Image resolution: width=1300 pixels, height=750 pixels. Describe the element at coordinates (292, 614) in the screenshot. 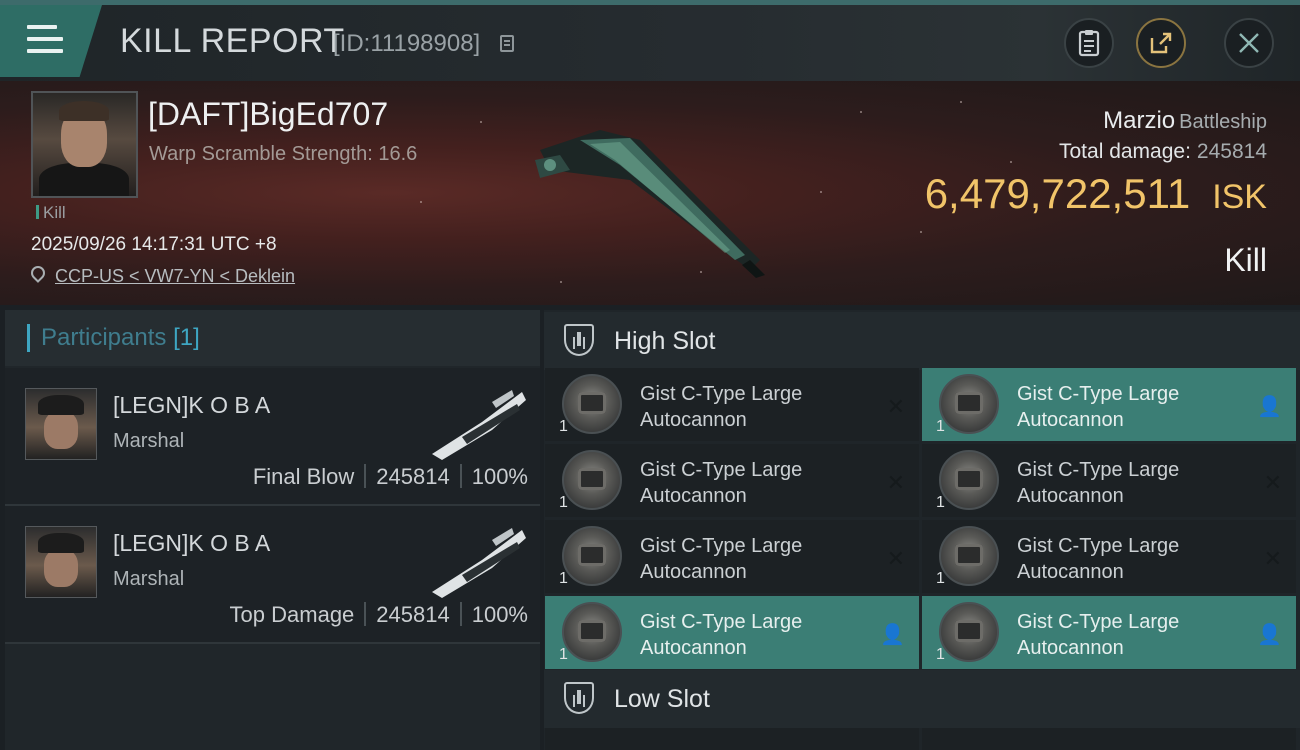

I see `participant-role: Top Damage` at that location.